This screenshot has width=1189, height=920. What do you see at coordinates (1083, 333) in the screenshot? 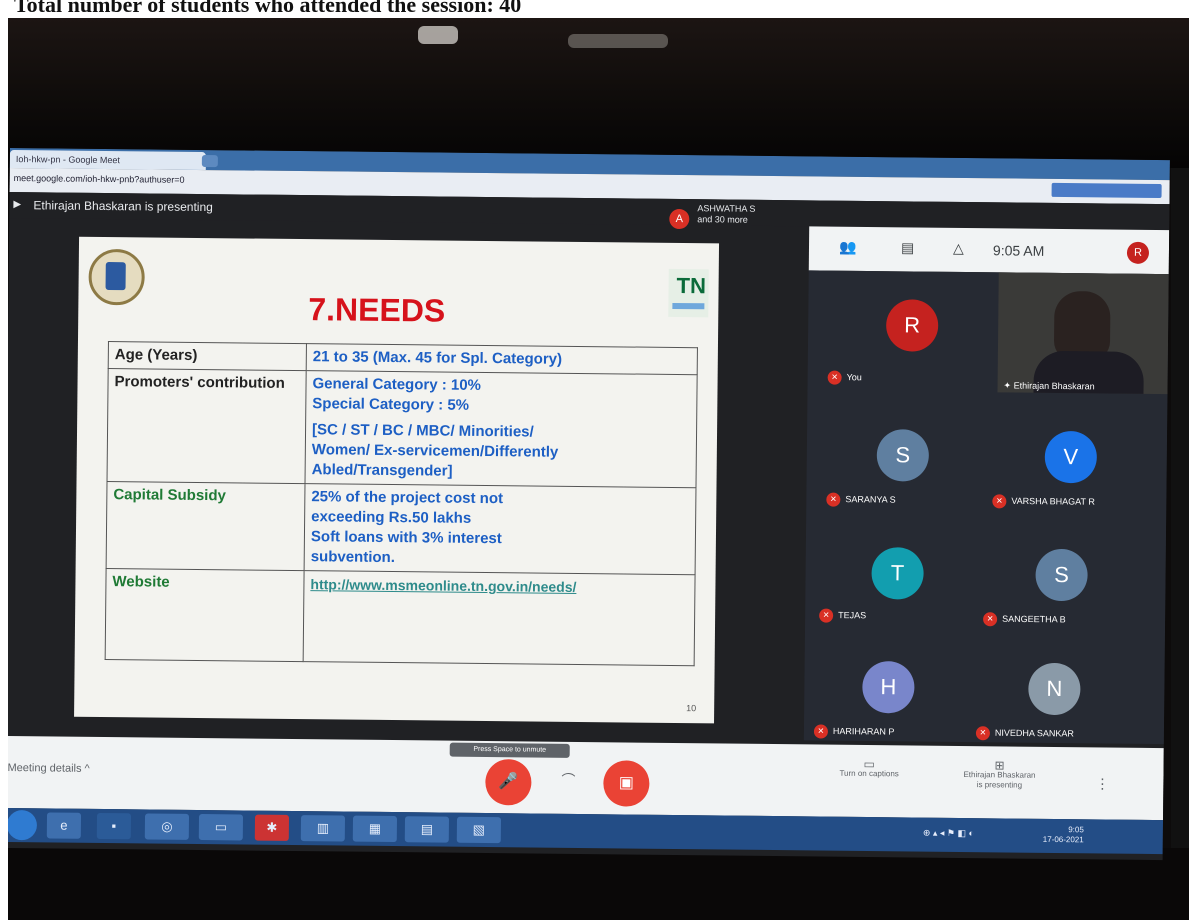
I see `presenter-video` at bounding box center [1083, 333].